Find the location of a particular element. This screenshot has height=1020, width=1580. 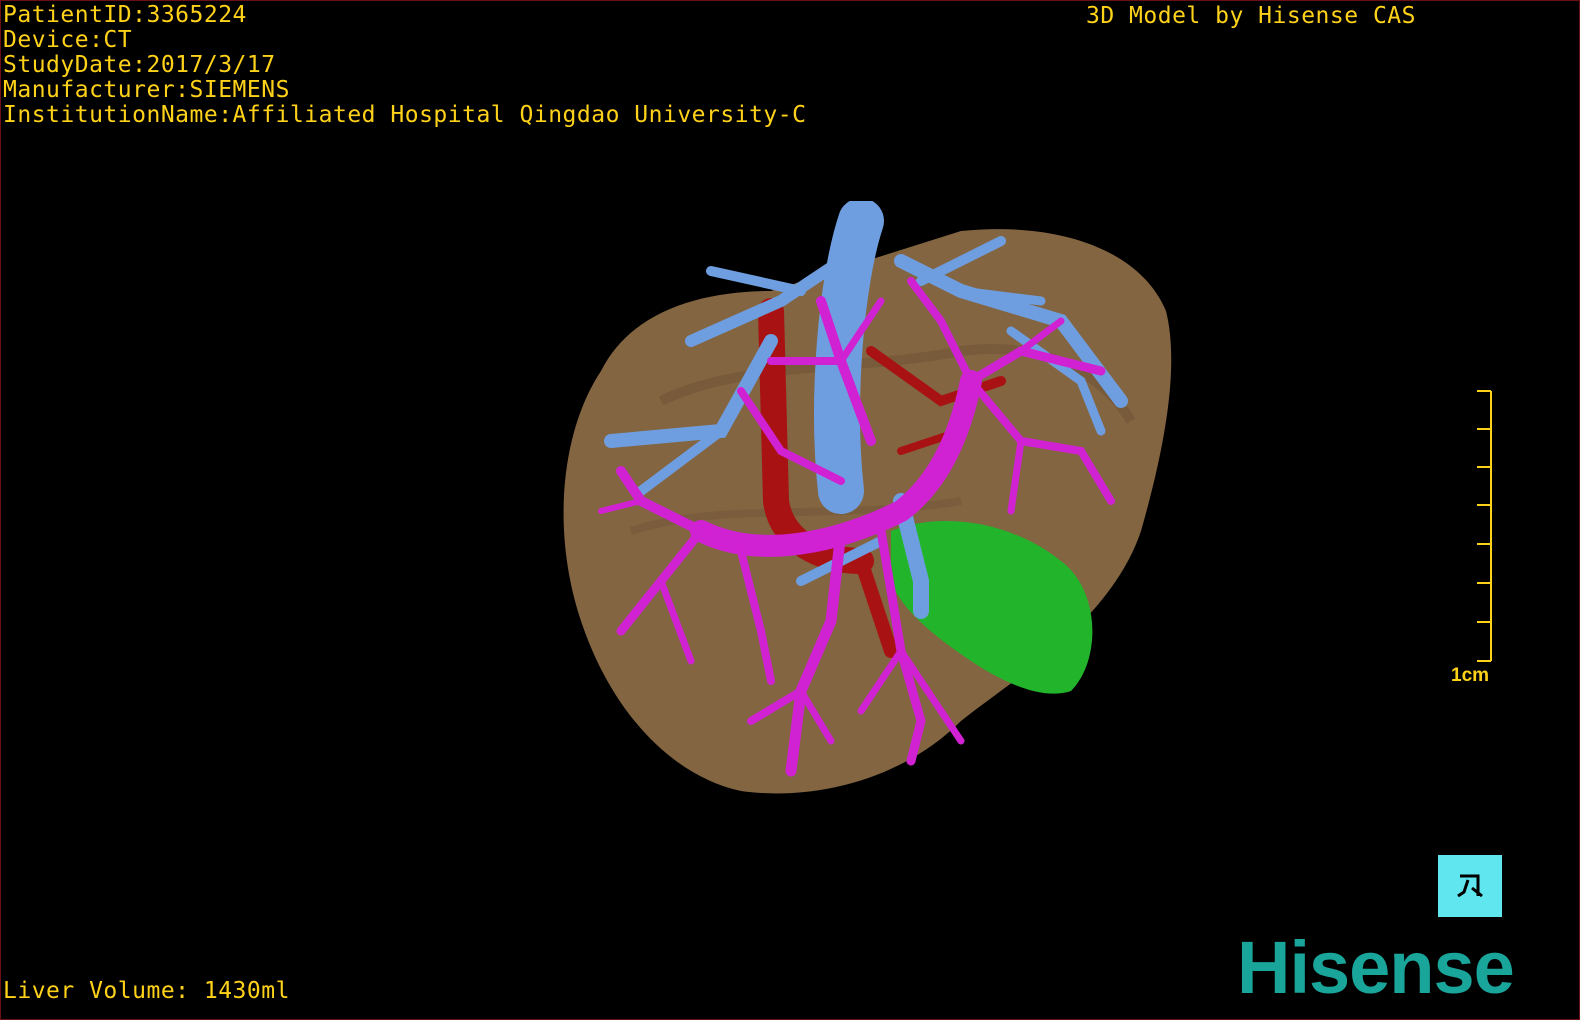

study-date-text: StudyDate:2017/3/17 is located at coordinates (139, 65).